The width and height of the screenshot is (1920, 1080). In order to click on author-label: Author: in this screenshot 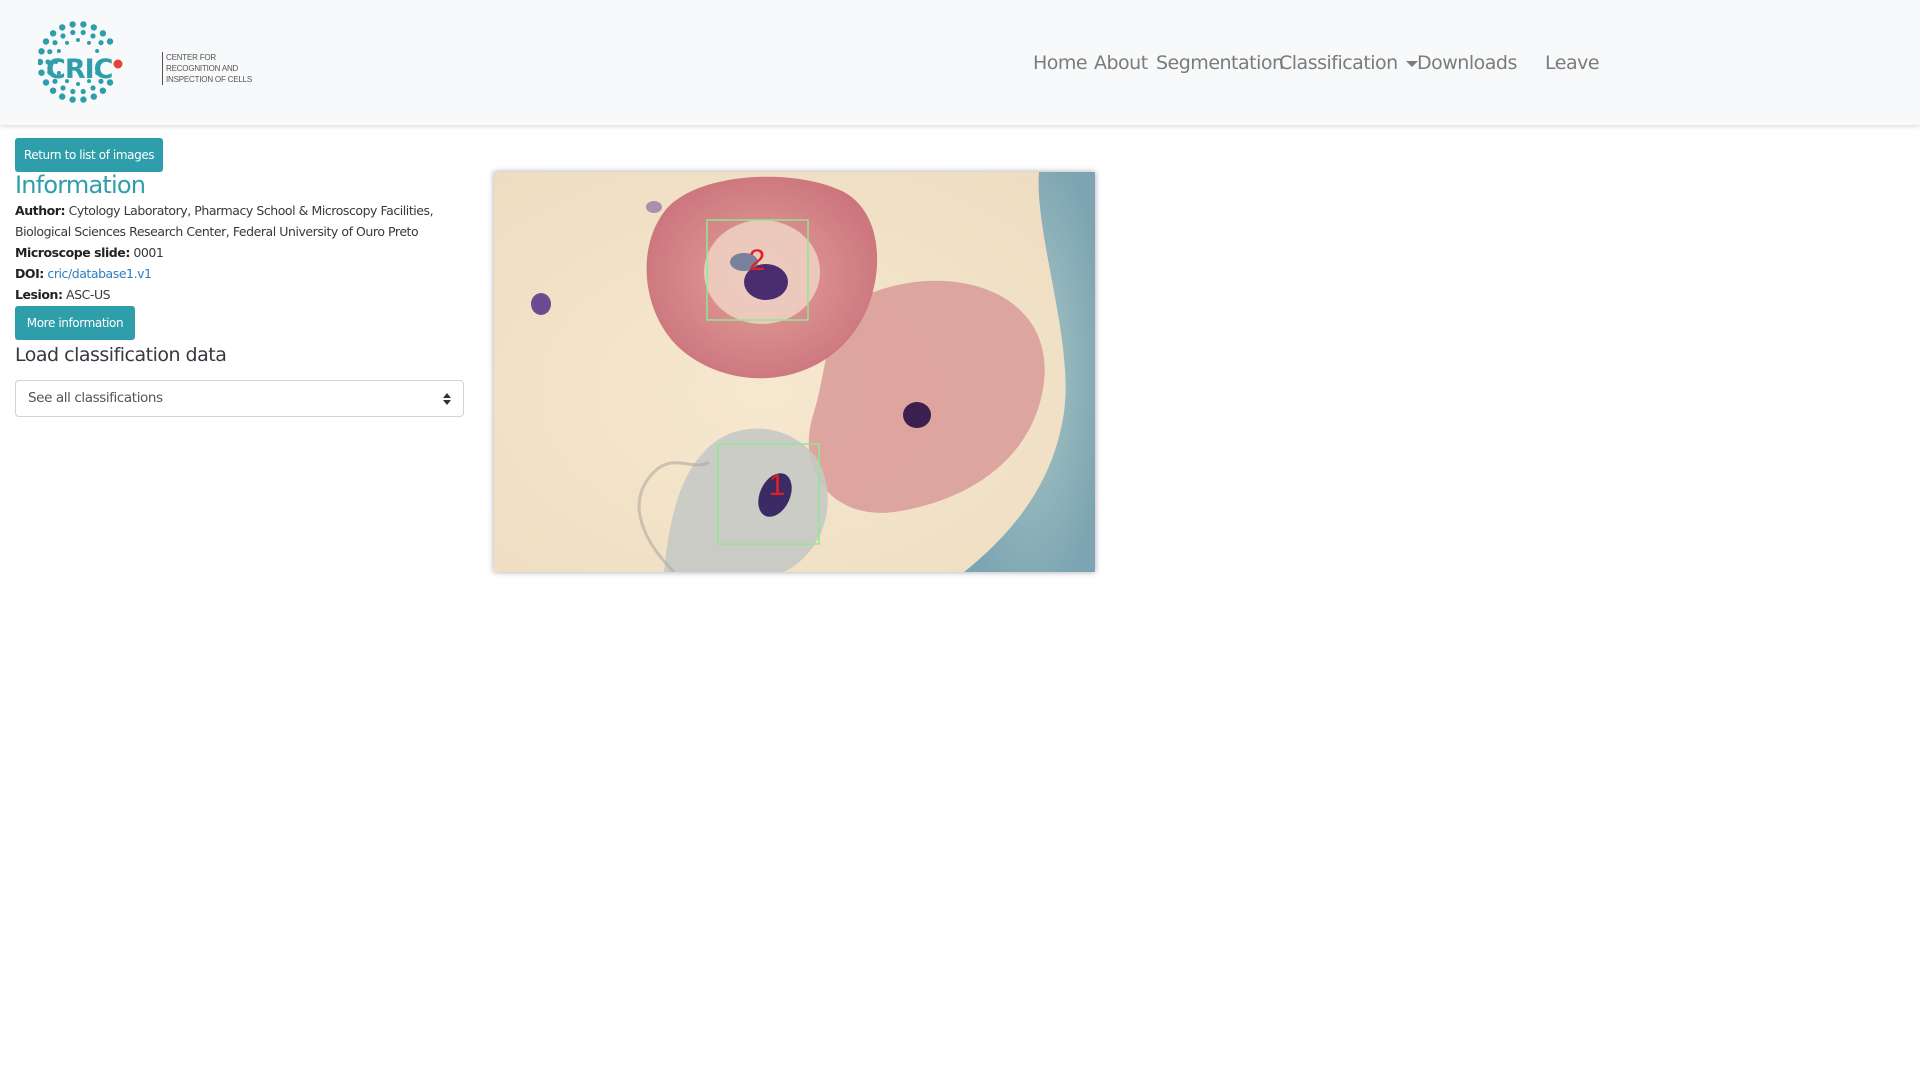, I will do `click(40, 210)`.